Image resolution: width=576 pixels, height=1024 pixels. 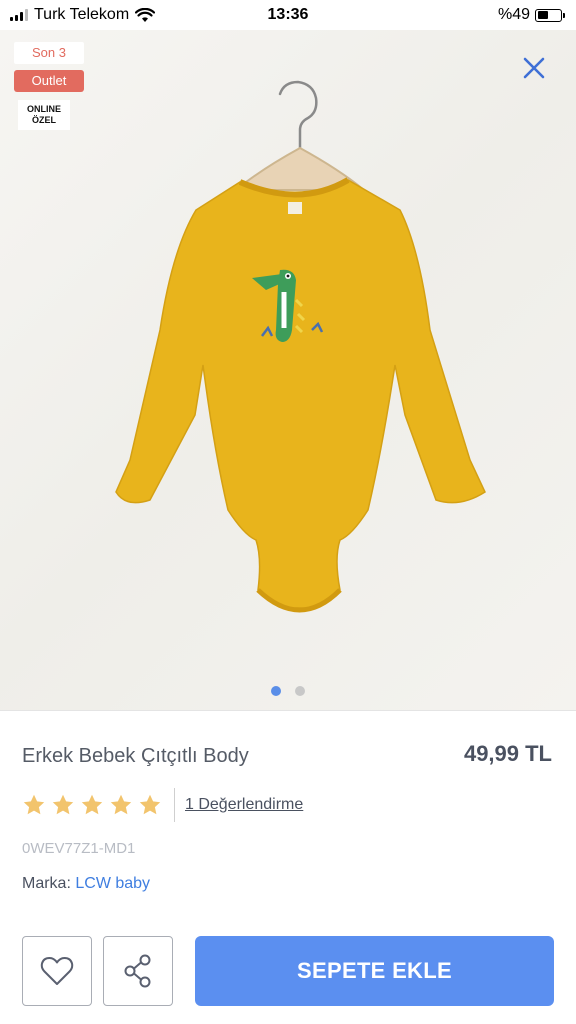 I want to click on brand-label: Marka:, so click(x=46, y=883).